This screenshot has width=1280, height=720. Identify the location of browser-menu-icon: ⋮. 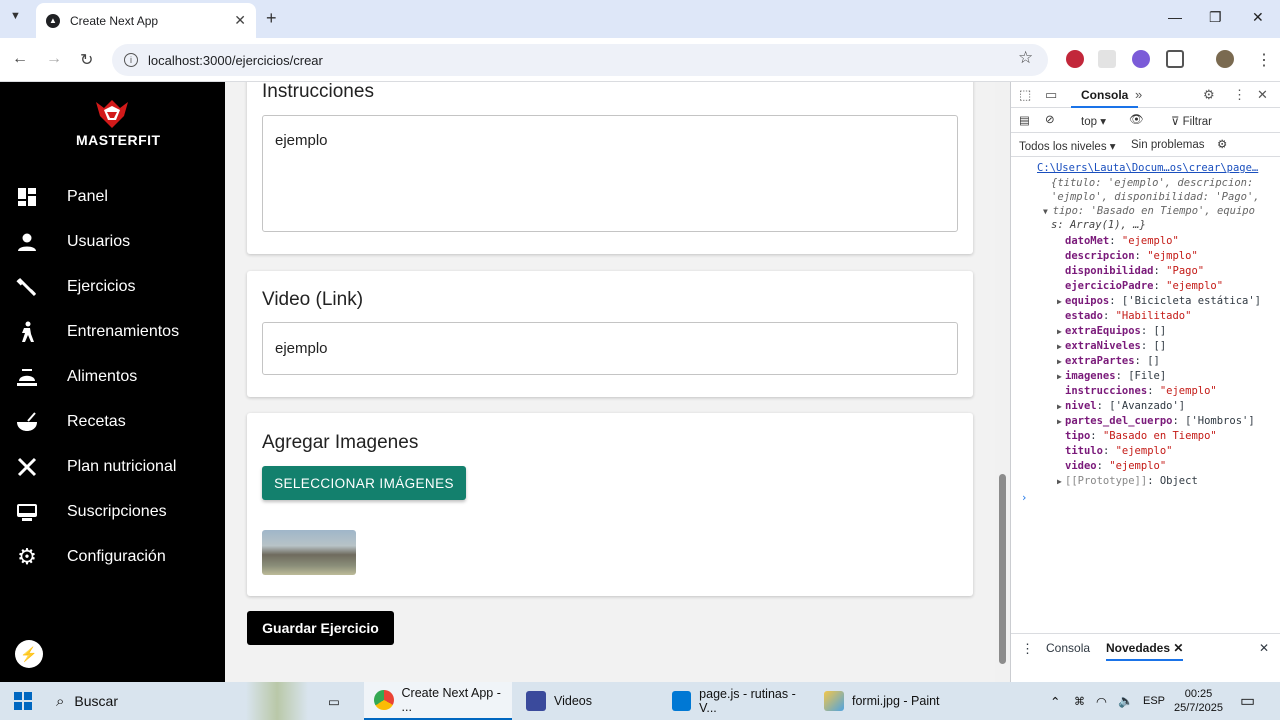
(1264, 60).